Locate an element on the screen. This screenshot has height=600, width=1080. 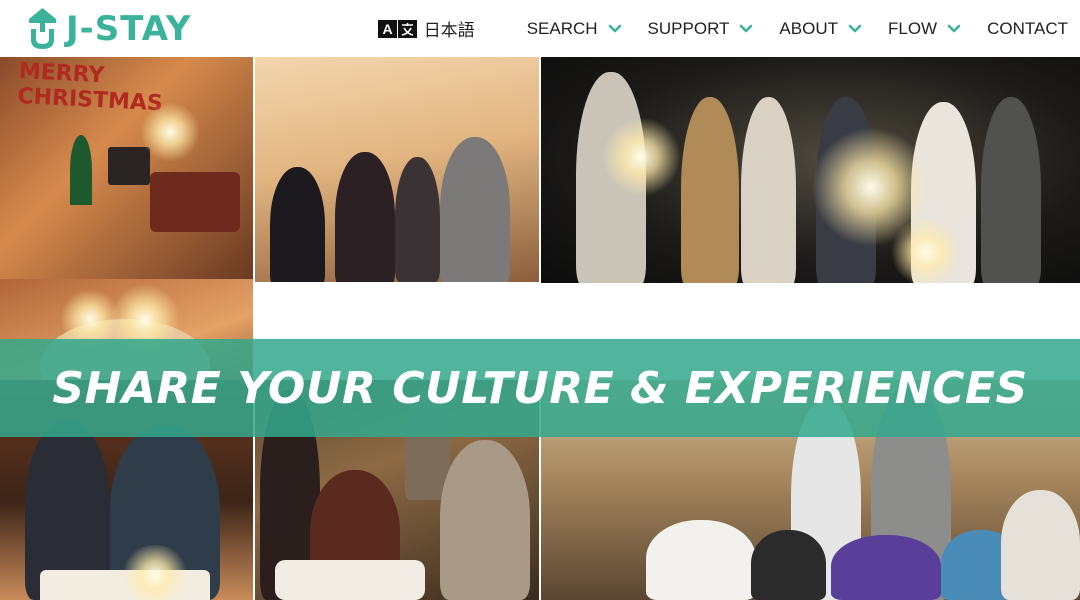
language-switch: A 日本語 is located at coordinates (426, 28).